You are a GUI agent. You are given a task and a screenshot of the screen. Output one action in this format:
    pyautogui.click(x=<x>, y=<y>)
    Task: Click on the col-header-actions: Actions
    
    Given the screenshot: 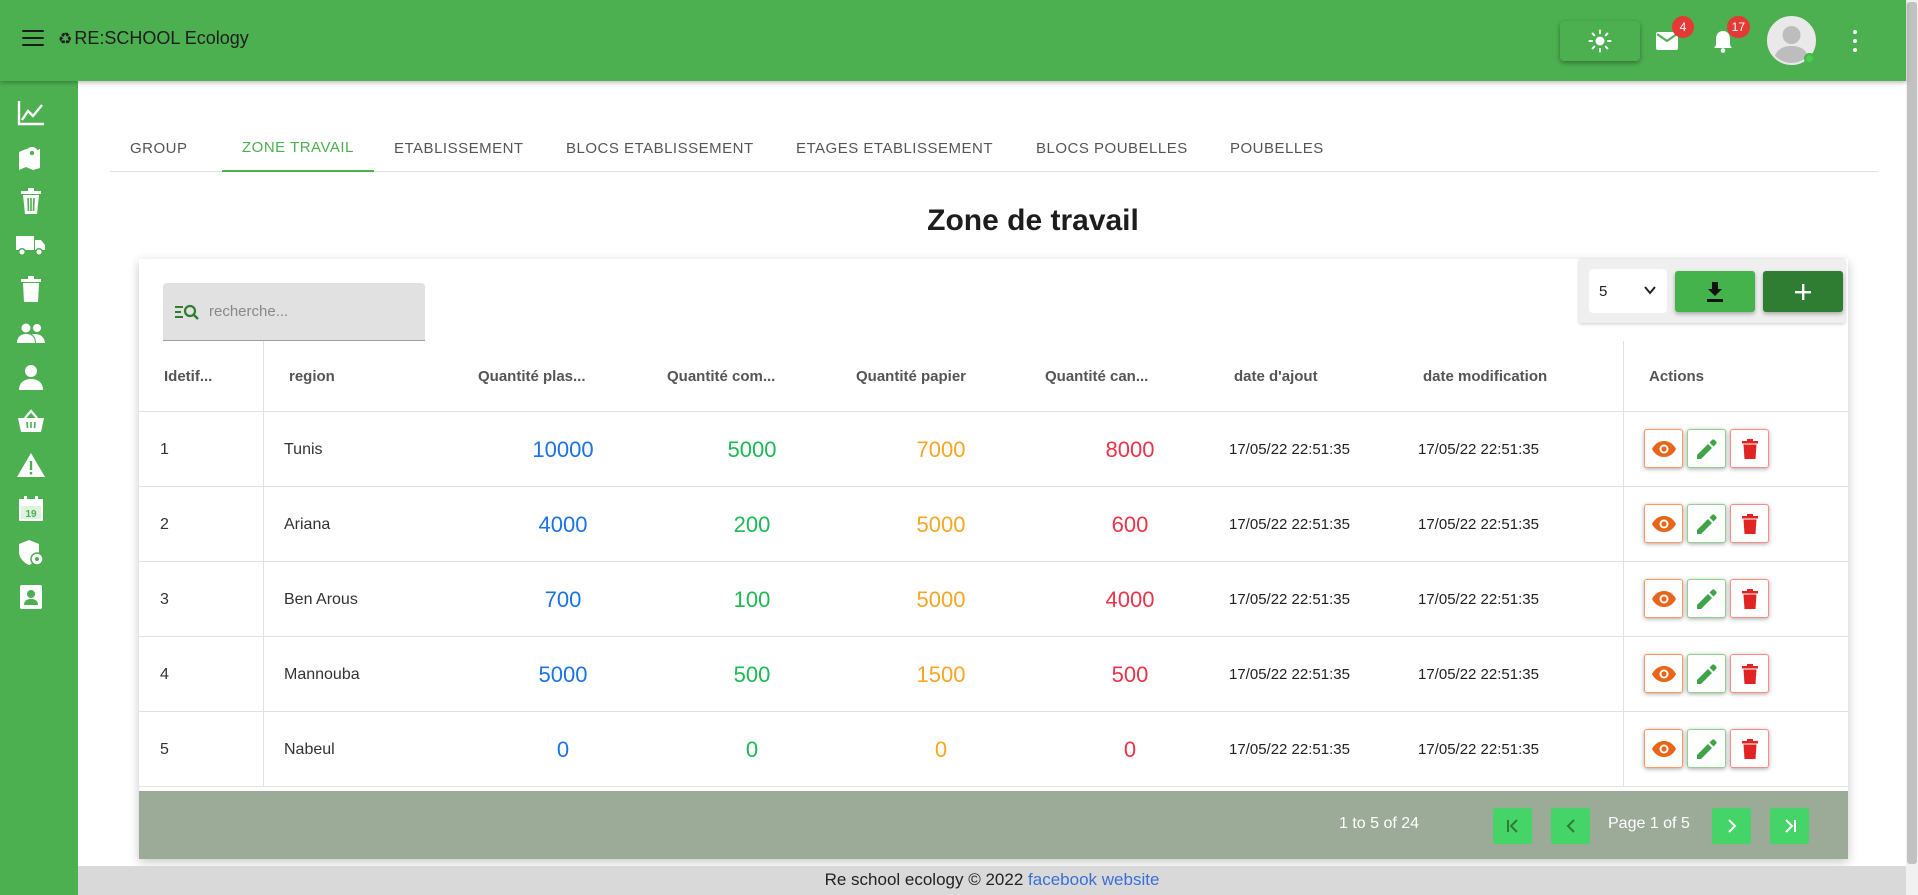 What is the action you would take?
    pyautogui.click(x=1677, y=376)
    